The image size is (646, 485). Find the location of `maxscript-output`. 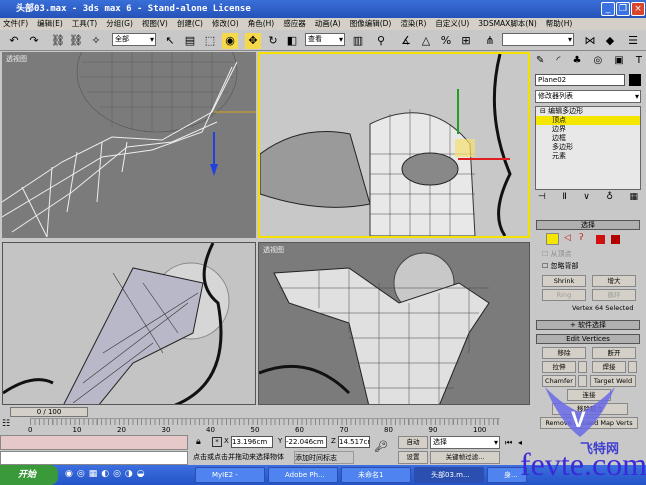

maxscript-output is located at coordinates (94, 458).